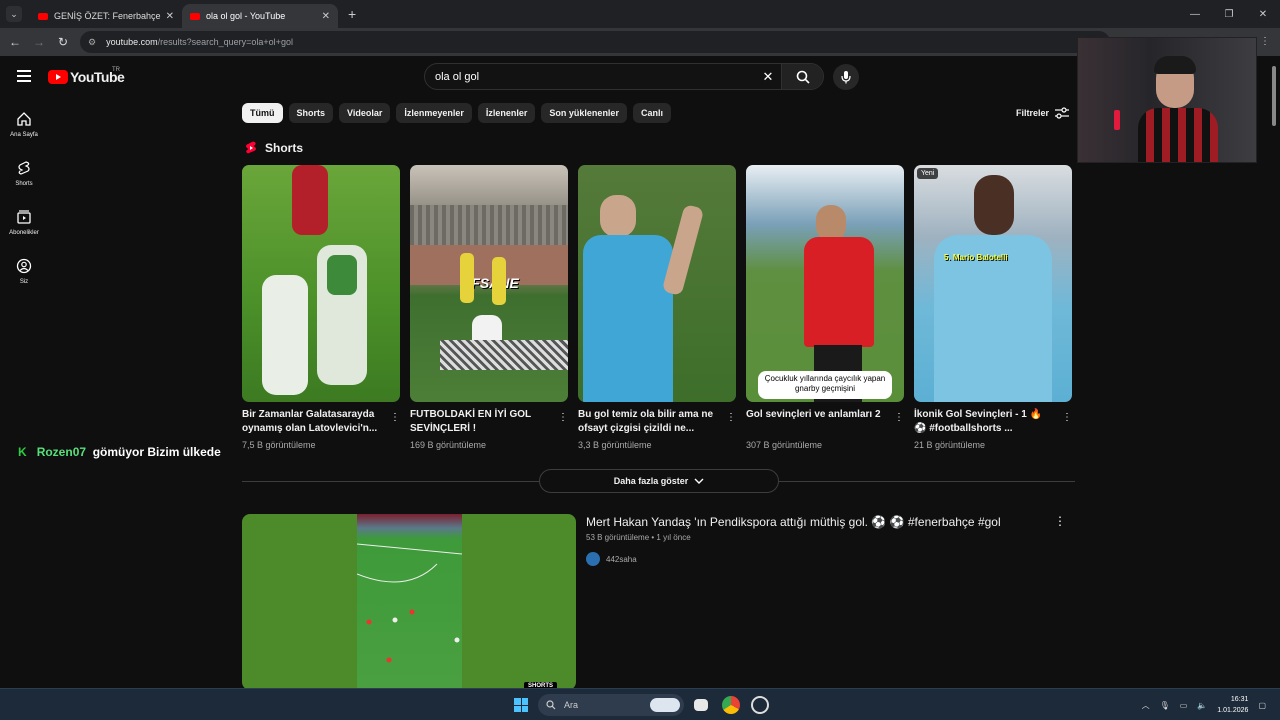  Describe the element at coordinates (246, 16) in the screenshot. I see `tab-title: ola ol gol - YouTube` at that location.